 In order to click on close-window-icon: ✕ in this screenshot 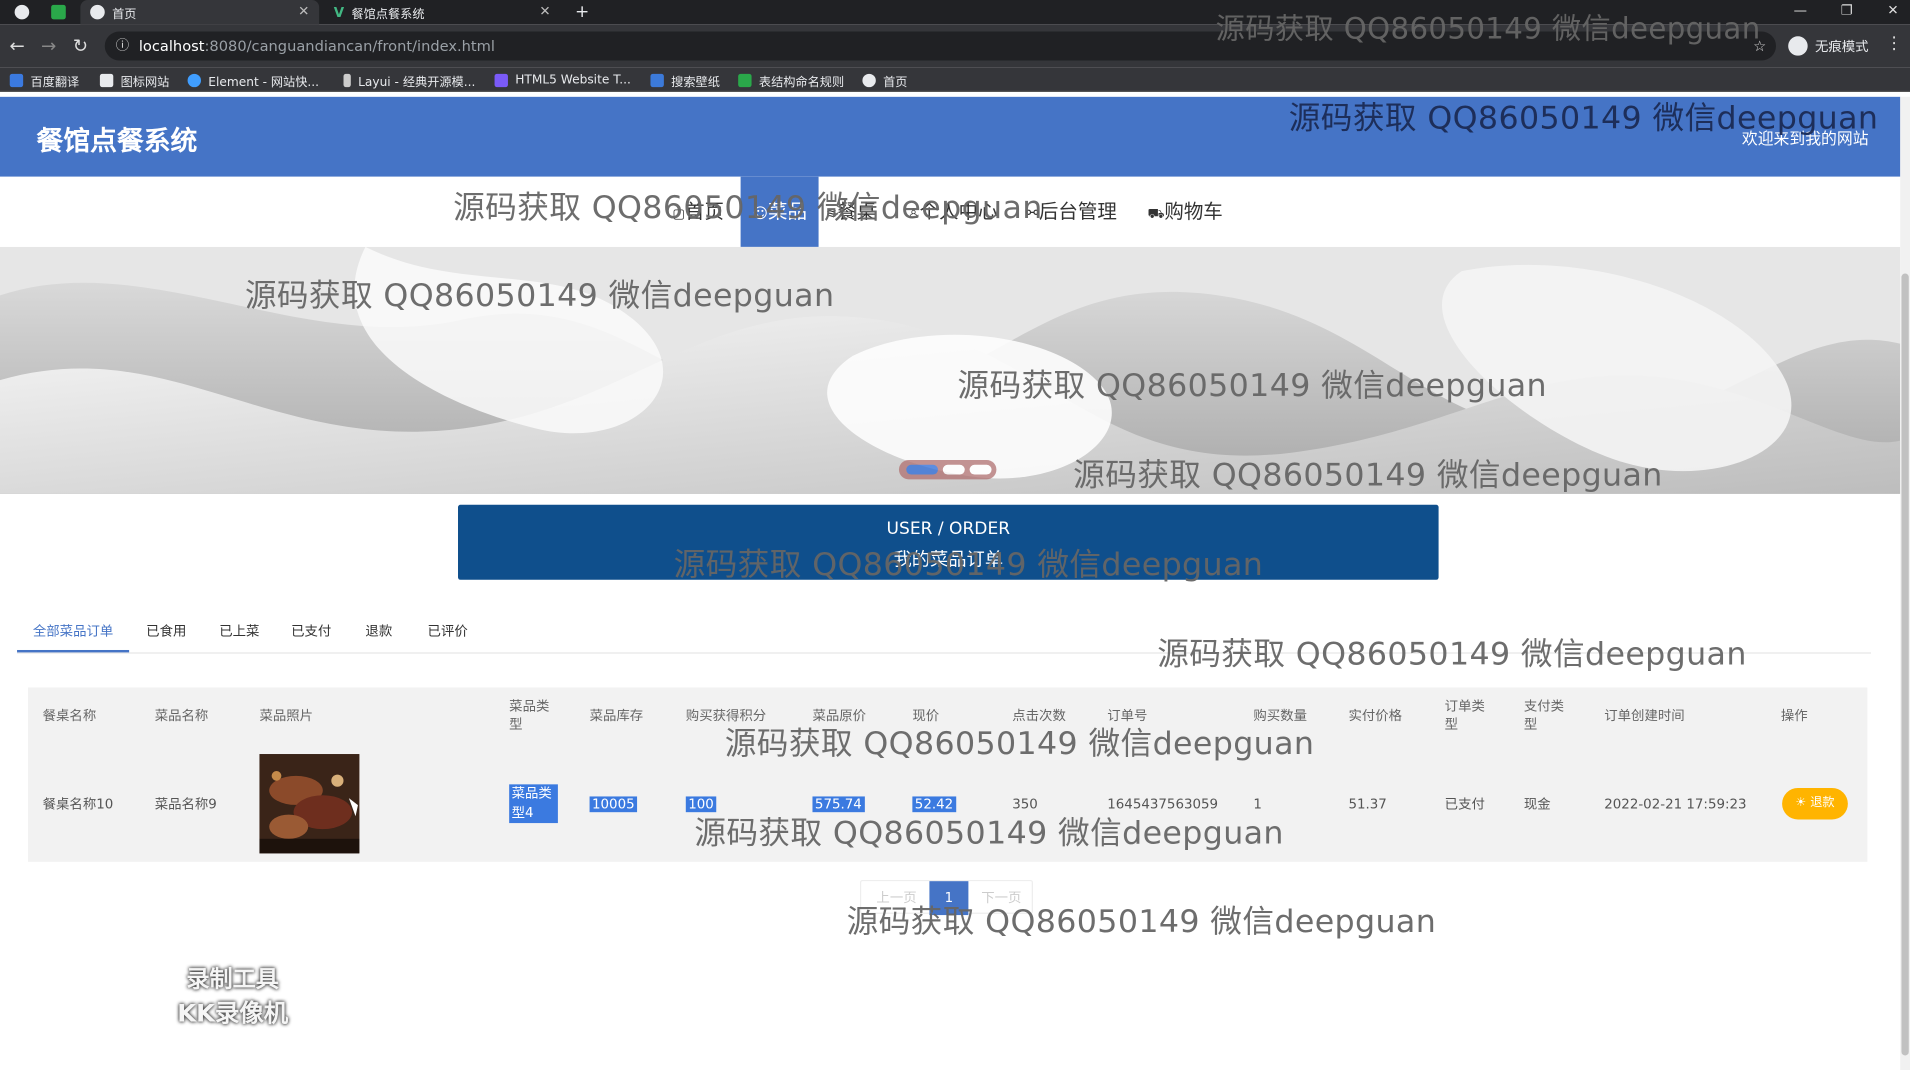, I will do `click(1890, 12)`.